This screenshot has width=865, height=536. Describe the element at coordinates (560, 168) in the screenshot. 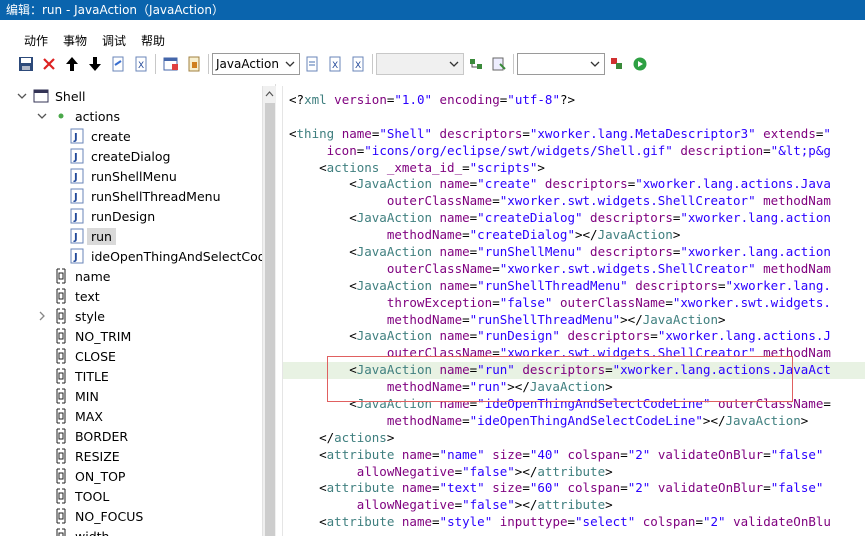

I see `code-line: <actions _xmeta_id_="scripts">` at that location.